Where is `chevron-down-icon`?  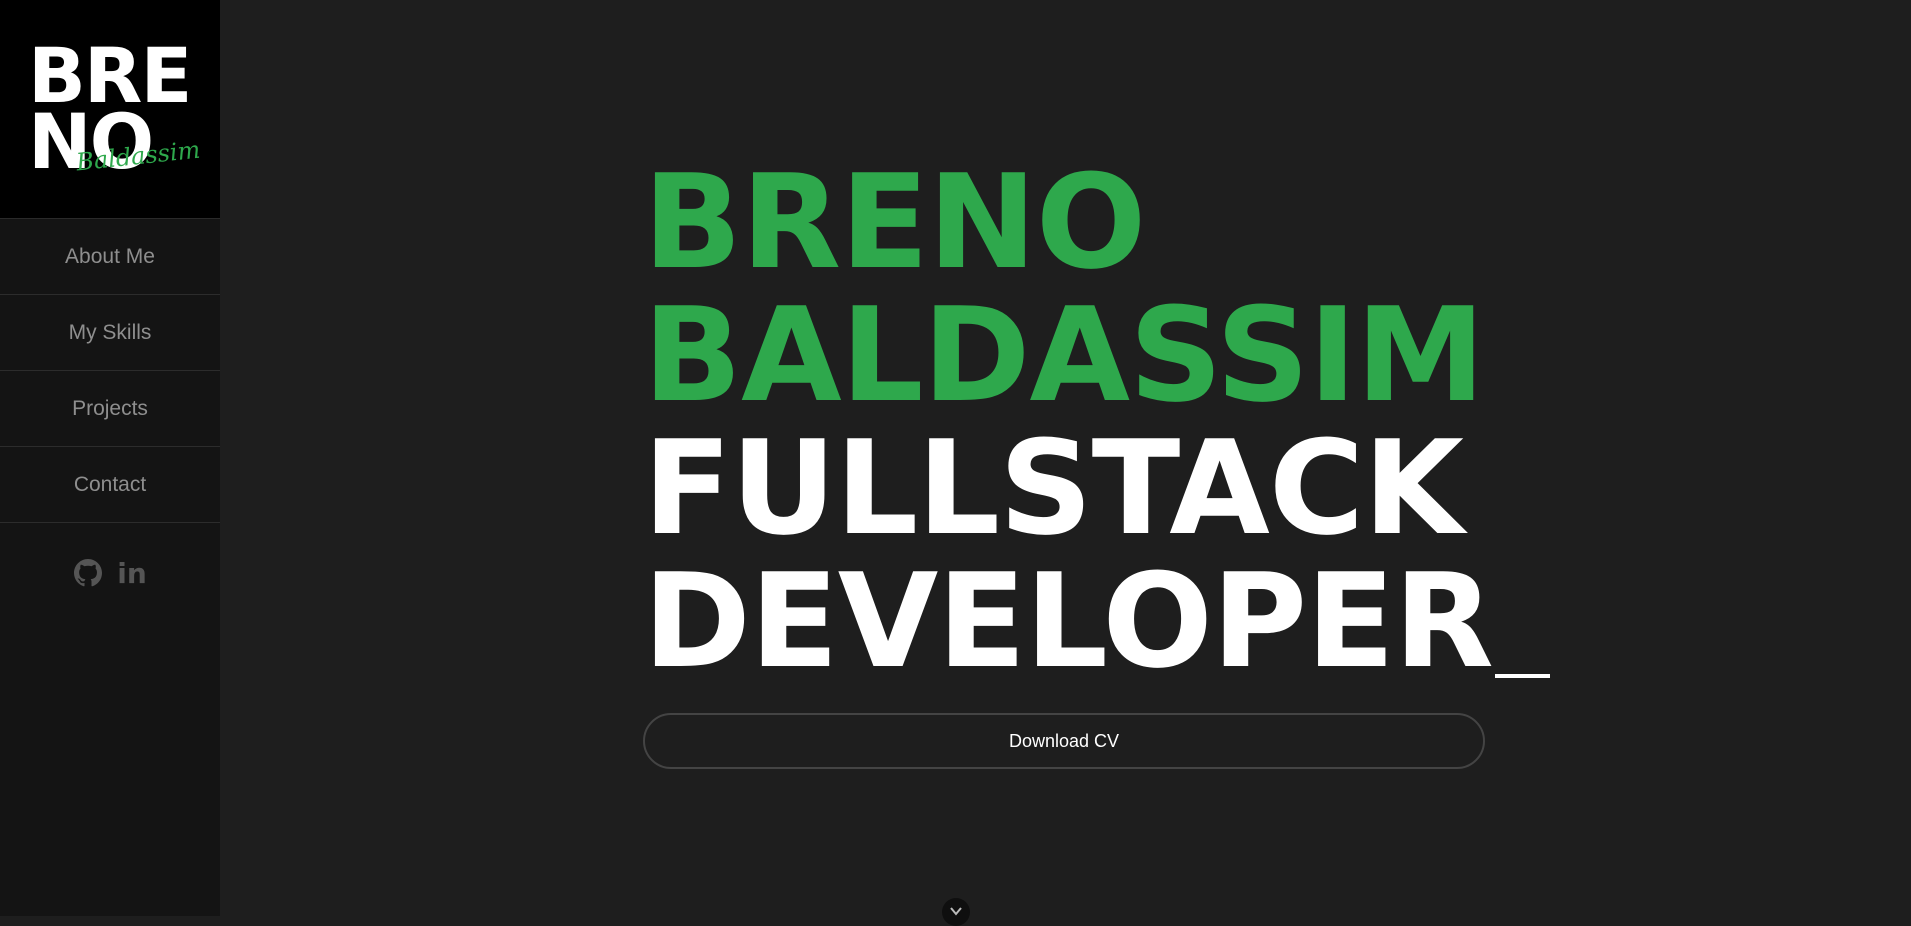 chevron-down-icon is located at coordinates (956, 911).